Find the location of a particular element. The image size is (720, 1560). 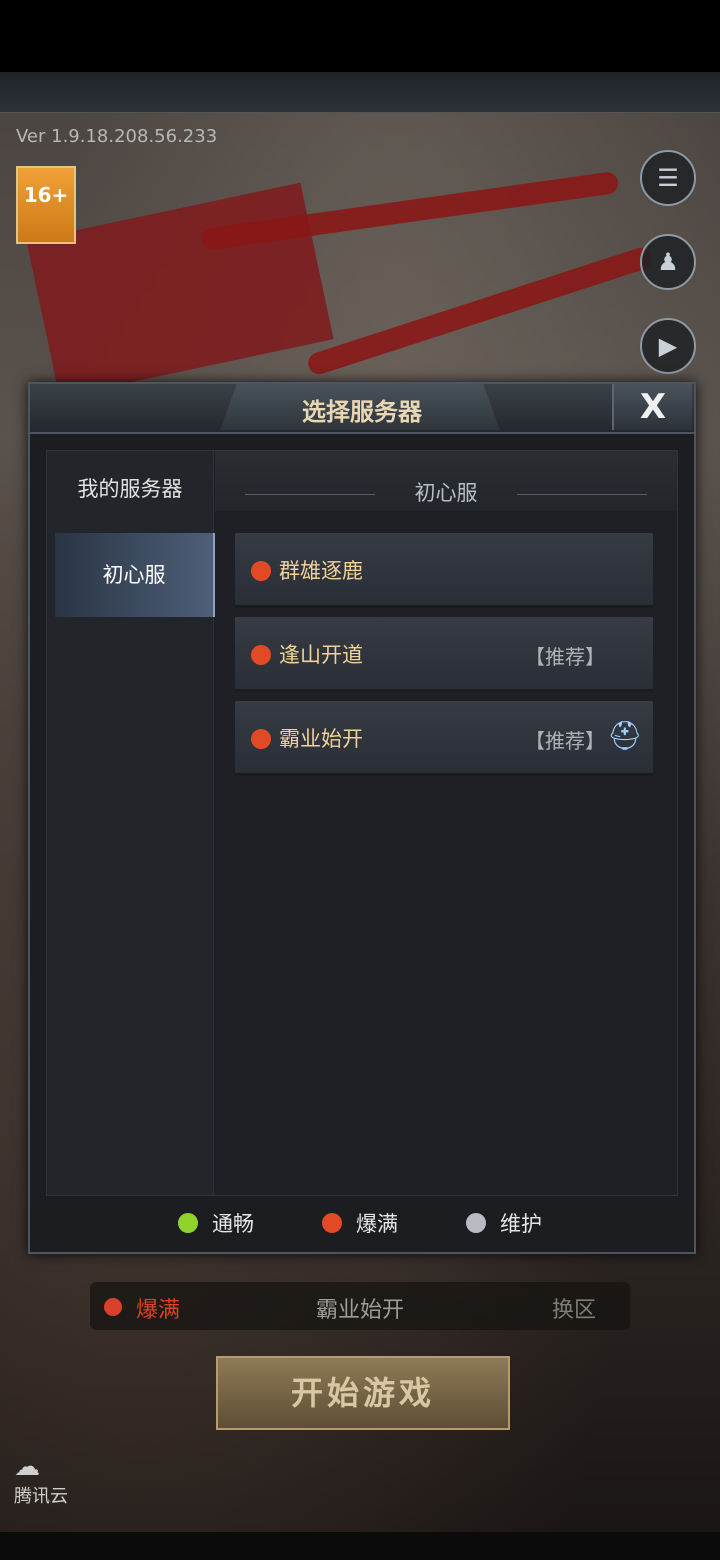

bottom-edge is located at coordinates (360, 1546).